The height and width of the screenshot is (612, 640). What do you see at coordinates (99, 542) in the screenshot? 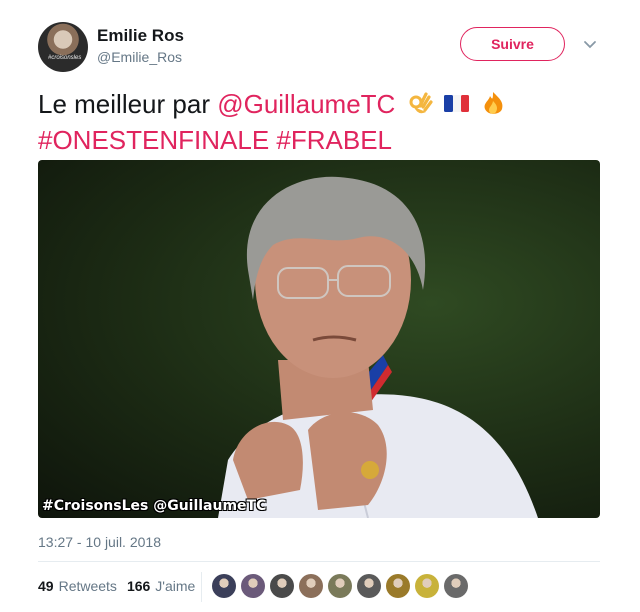
I see `tweet-timestamp: 13:27 - 10 juil. 2018` at bounding box center [99, 542].